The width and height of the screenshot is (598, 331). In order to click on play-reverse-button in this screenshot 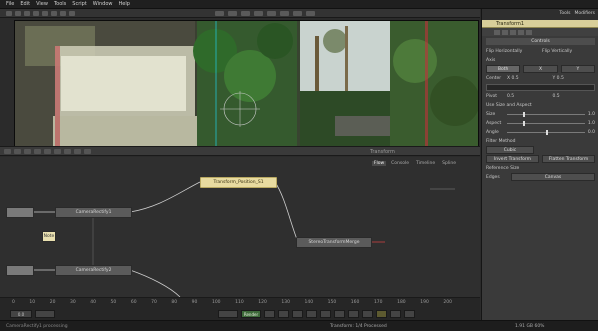, I will do `click(297, 314)`.